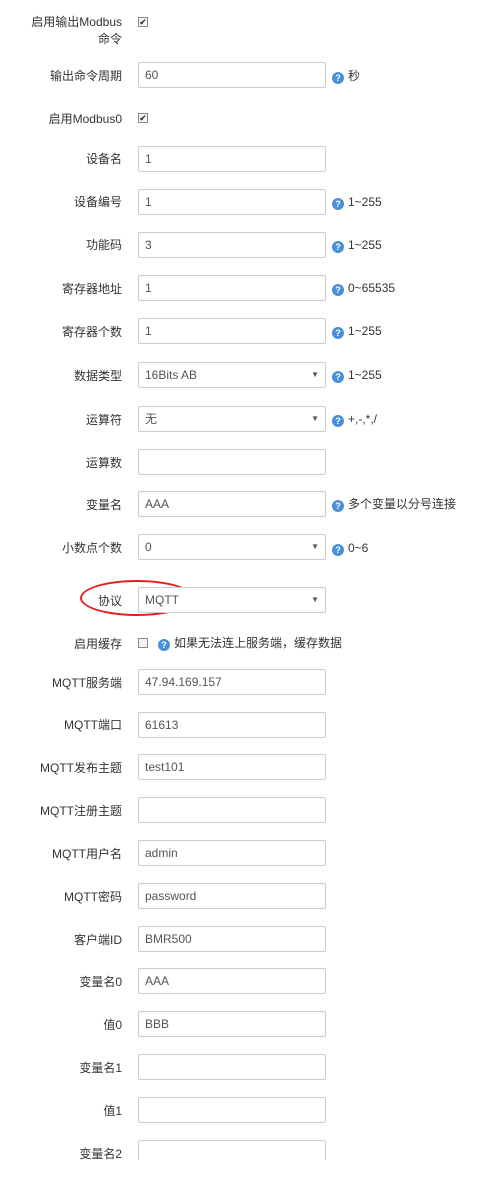 The width and height of the screenshot is (480, 1202). Describe the element at coordinates (232, 767) in the screenshot. I see `mqtt-pub-topic-input: test101` at that location.